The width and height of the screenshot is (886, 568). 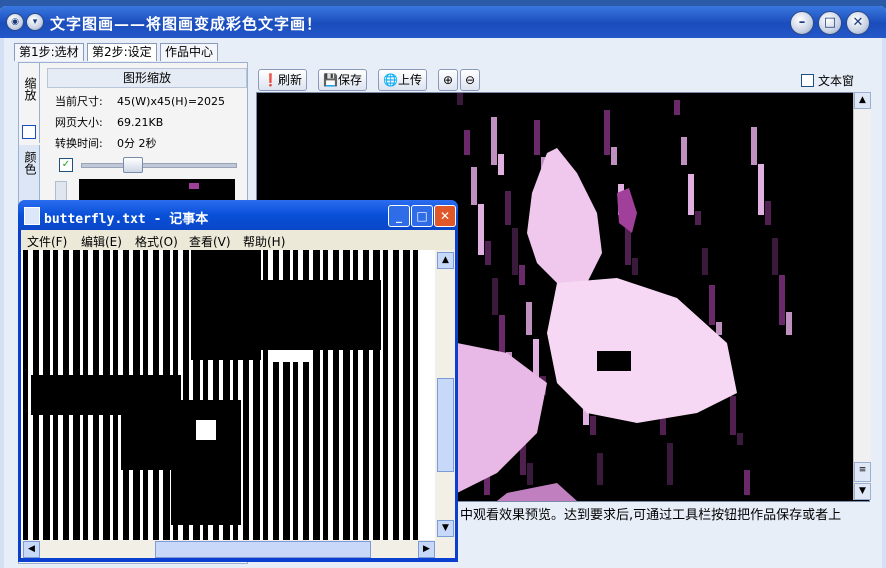 What do you see at coordinates (569, 79) in the screenshot?
I see `toolbar: ❗刷新 💾保存 🌐上传 ⊕ ⊖ 文本窗` at bounding box center [569, 79].